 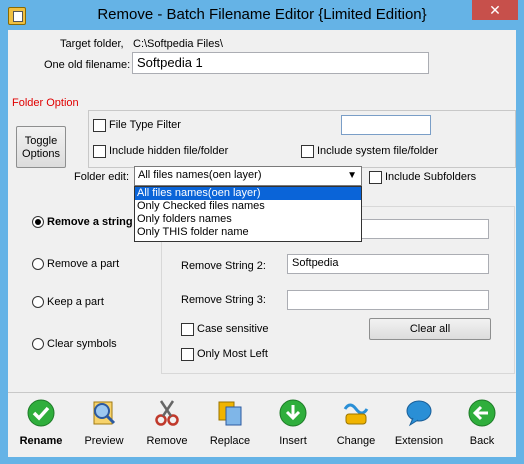 What do you see at coordinates (104, 413) in the screenshot?
I see `magnifier-icon` at bounding box center [104, 413].